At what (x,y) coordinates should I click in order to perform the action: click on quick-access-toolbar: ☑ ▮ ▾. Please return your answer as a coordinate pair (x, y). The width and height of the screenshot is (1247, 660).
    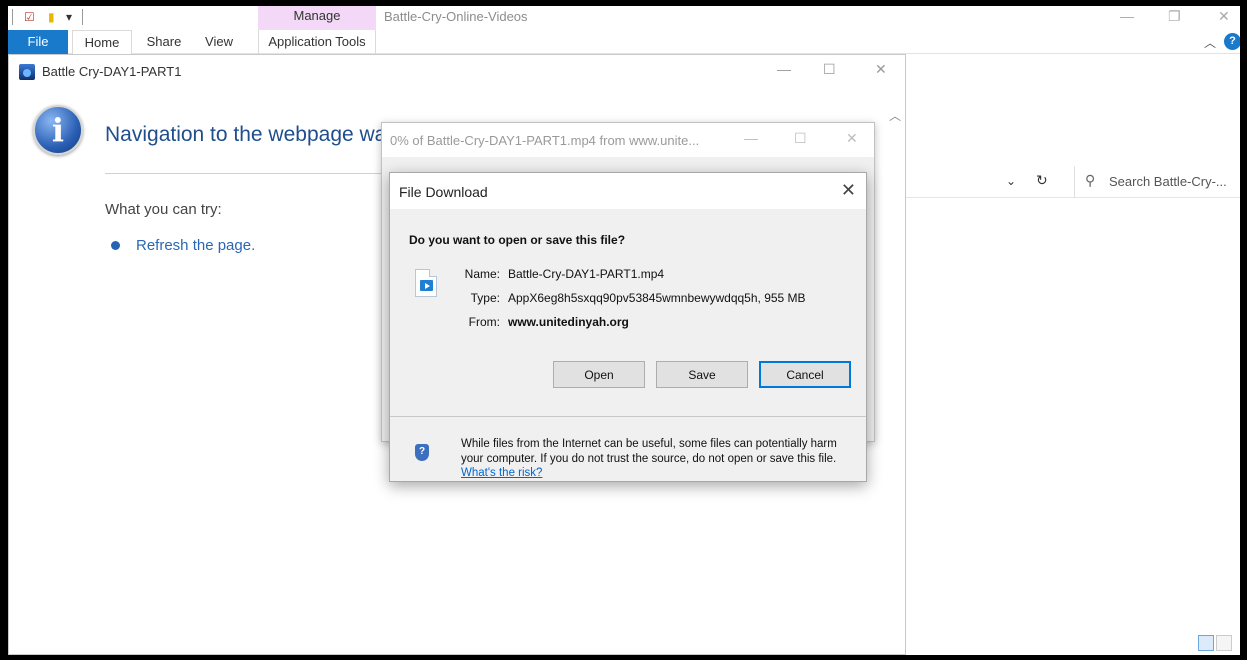
    Looking at the image, I should click on (624, 18).